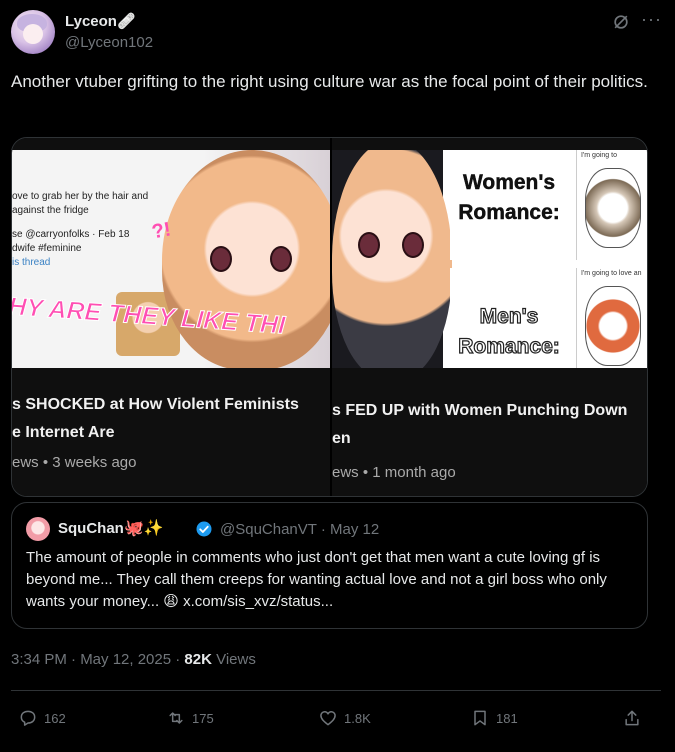  Describe the element at coordinates (328, 718) in the screenshot. I see `heart-icon` at that location.